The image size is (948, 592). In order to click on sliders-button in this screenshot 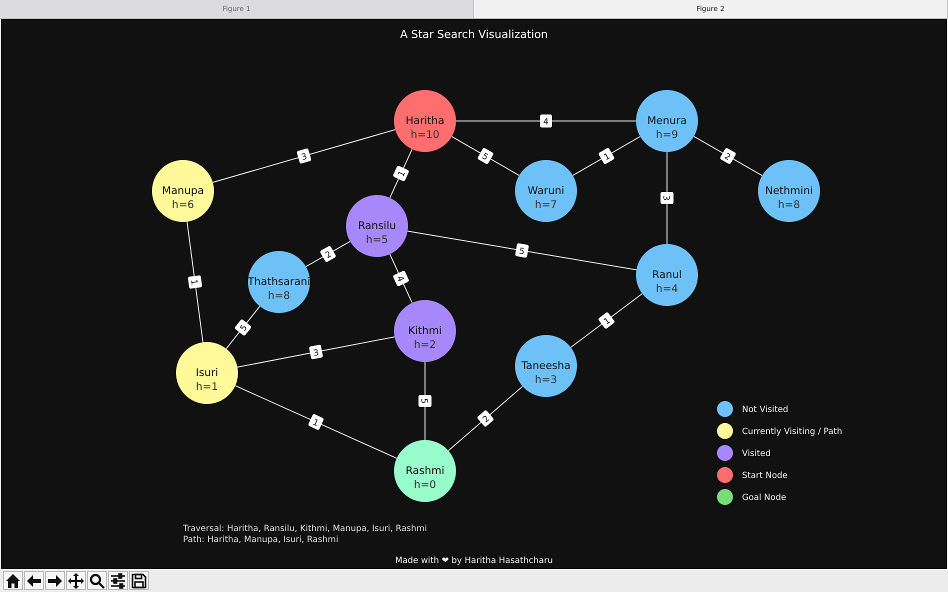, I will do `click(118, 580)`.